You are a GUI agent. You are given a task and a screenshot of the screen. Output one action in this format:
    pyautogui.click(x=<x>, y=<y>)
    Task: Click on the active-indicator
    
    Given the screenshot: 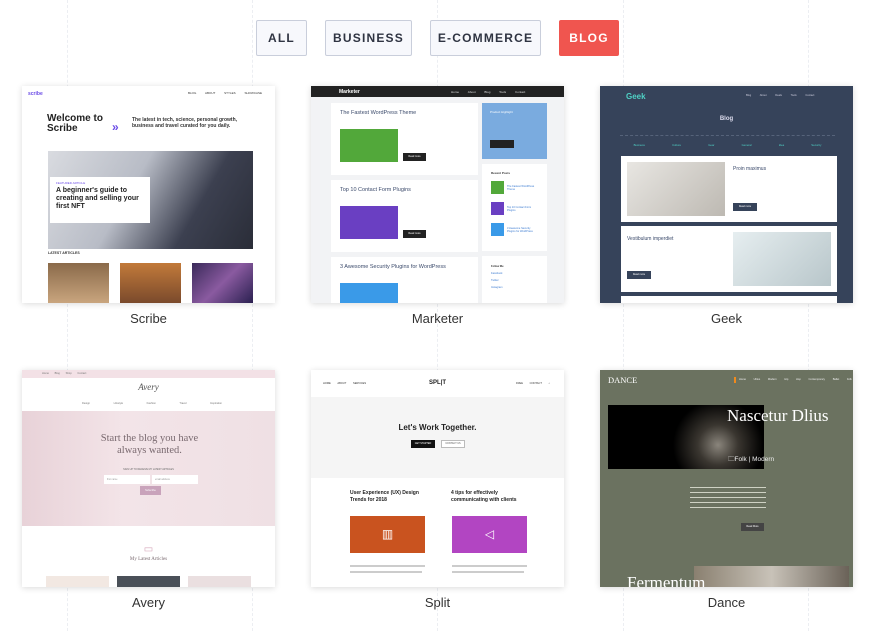 What is the action you would take?
    pyautogui.click(x=735, y=380)
    